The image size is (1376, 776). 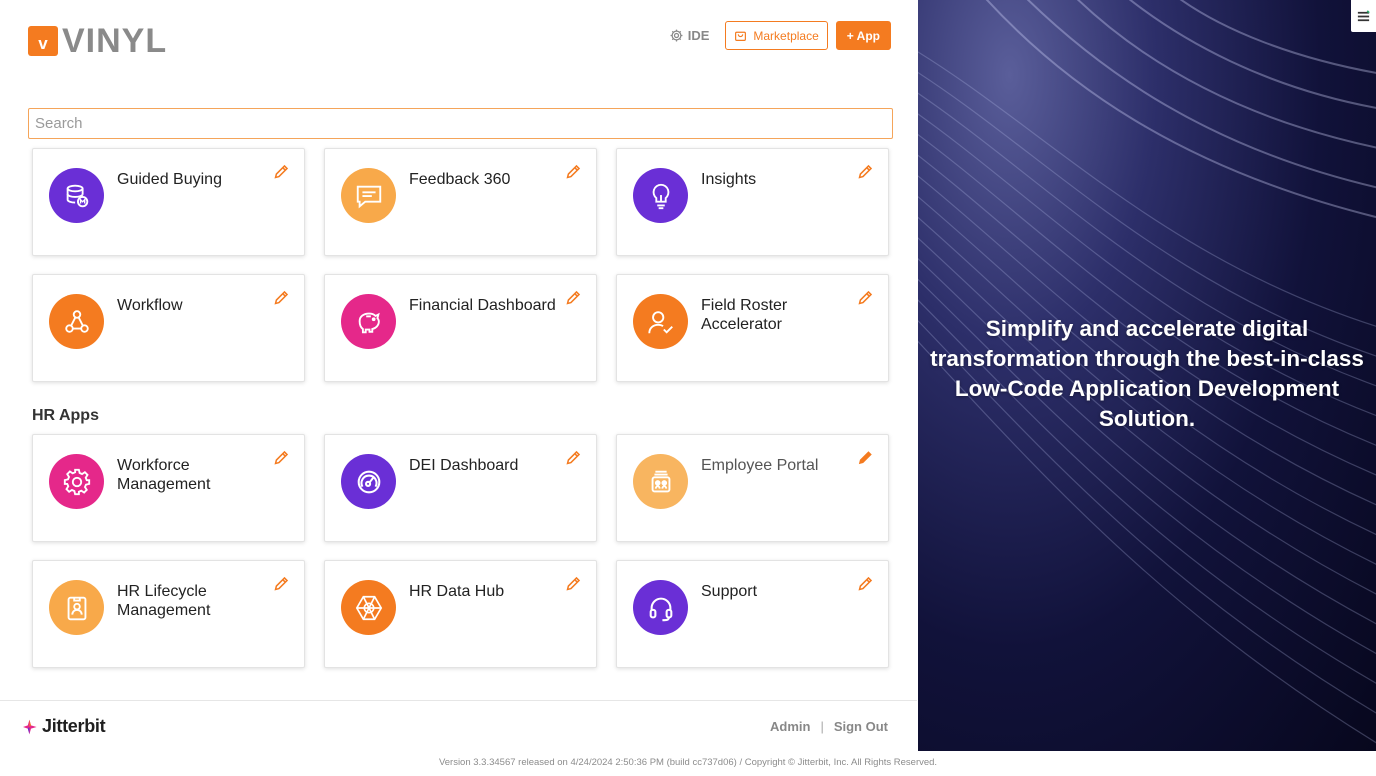 What do you see at coordinates (460, 202) in the screenshot?
I see `app-card-feedback-360: Feedback 360` at bounding box center [460, 202].